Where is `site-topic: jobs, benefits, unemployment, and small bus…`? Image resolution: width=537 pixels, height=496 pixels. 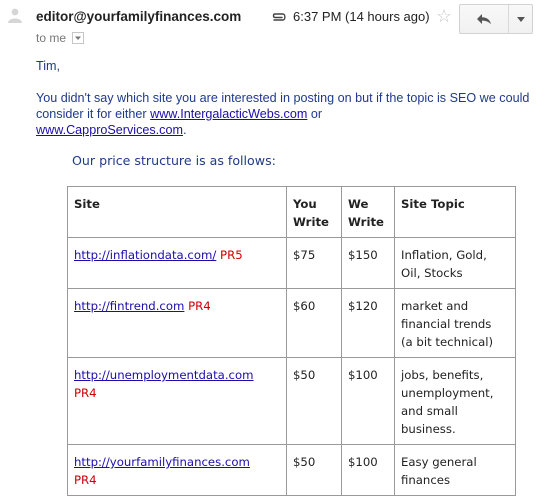
site-topic: jobs, benefits, unemployment, and small bus… is located at coordinates (455, 401).